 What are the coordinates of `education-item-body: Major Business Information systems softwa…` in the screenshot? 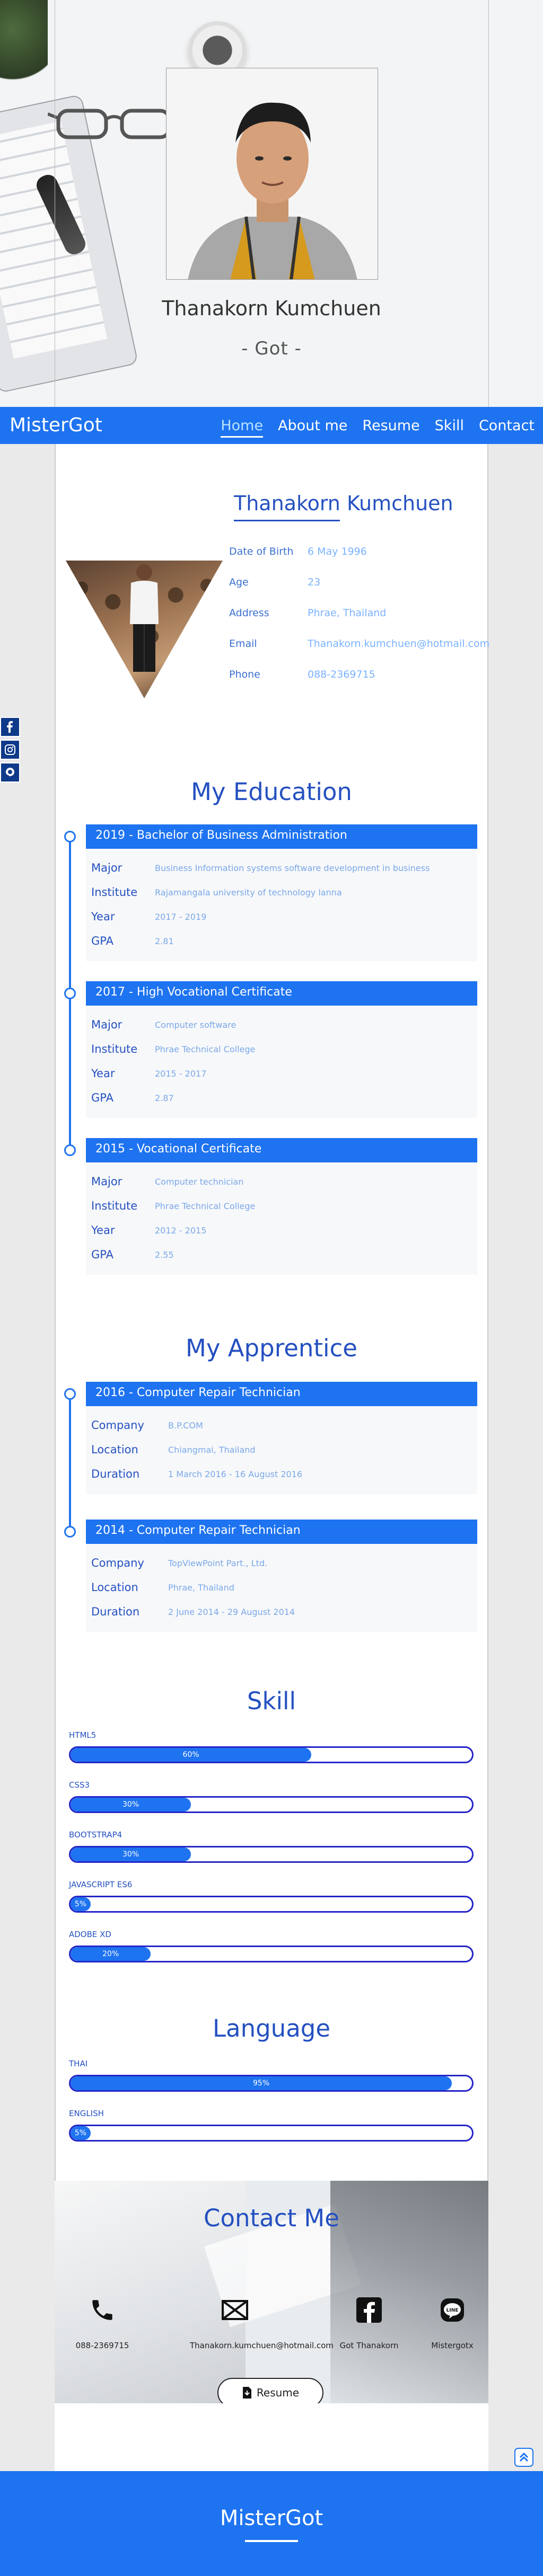 It's located at (282, 905).